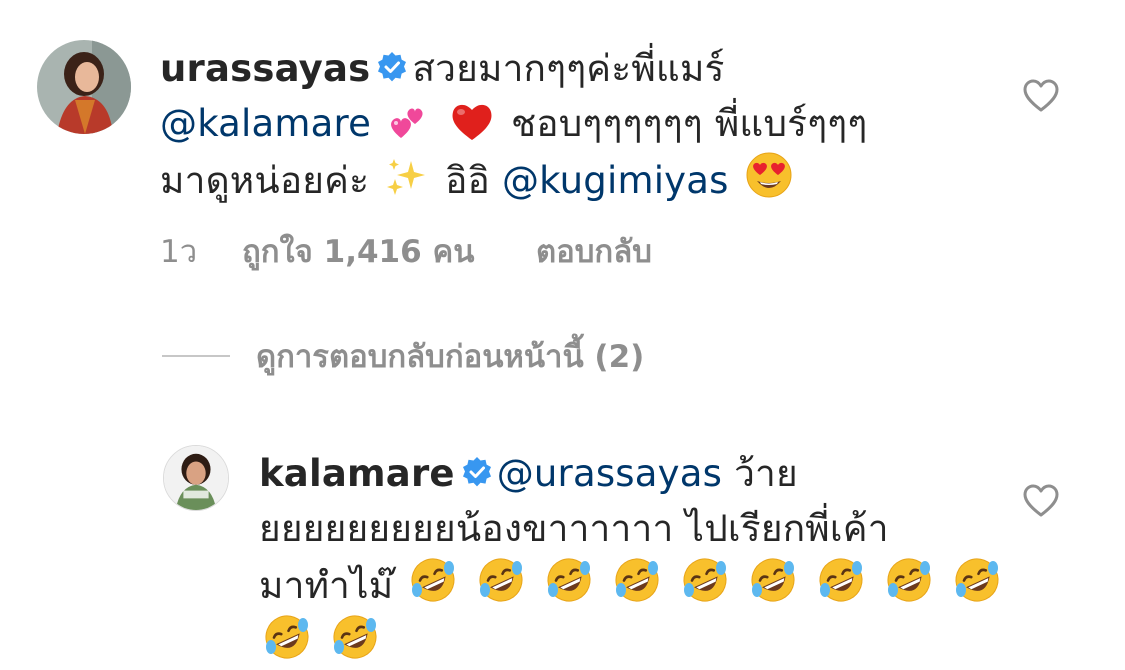  I want to click on heart-eyes-emoji, so click(769, 175).